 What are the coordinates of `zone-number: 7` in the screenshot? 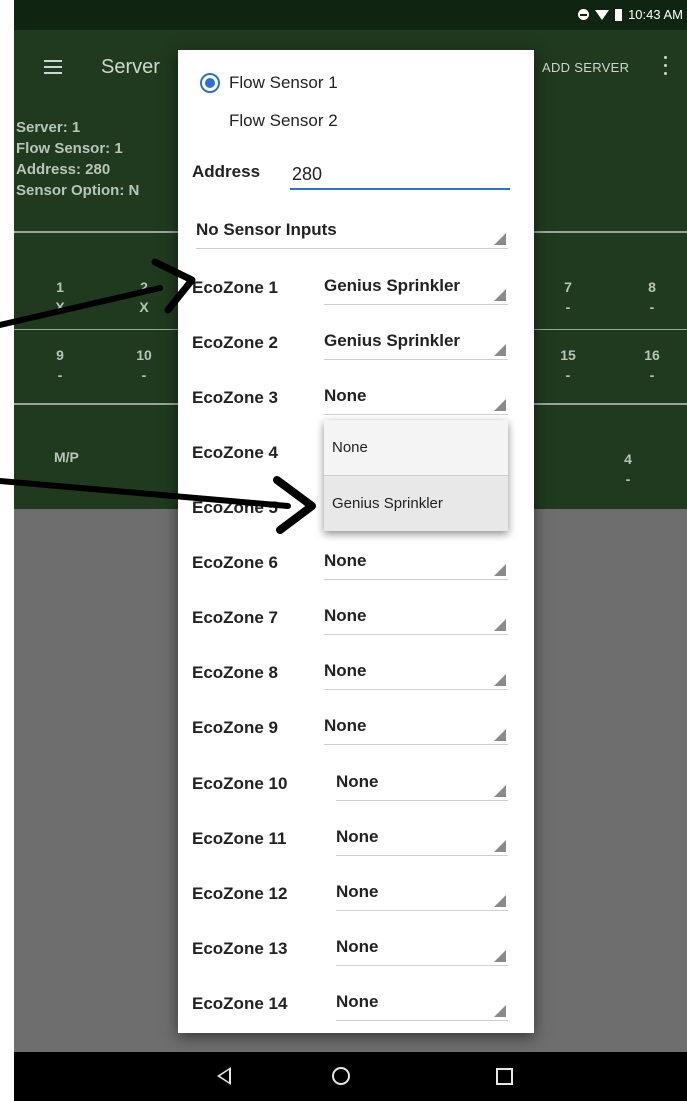 It's located at (568, 287).